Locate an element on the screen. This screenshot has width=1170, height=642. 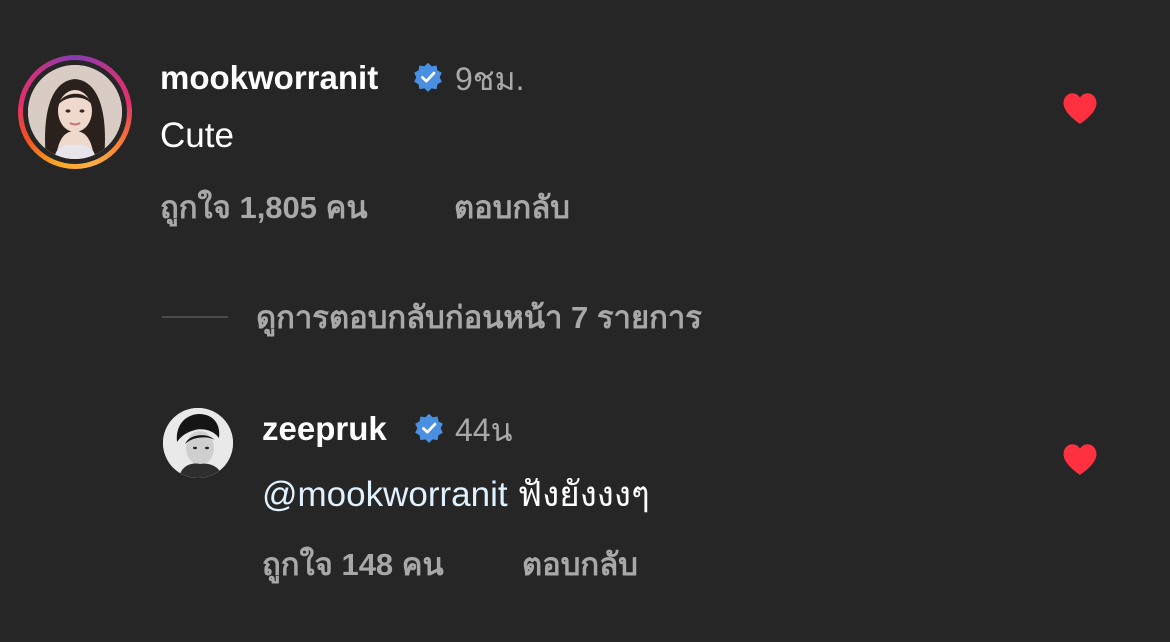
comment-1-avatar-story-ring is located at coordinates (75, 112).